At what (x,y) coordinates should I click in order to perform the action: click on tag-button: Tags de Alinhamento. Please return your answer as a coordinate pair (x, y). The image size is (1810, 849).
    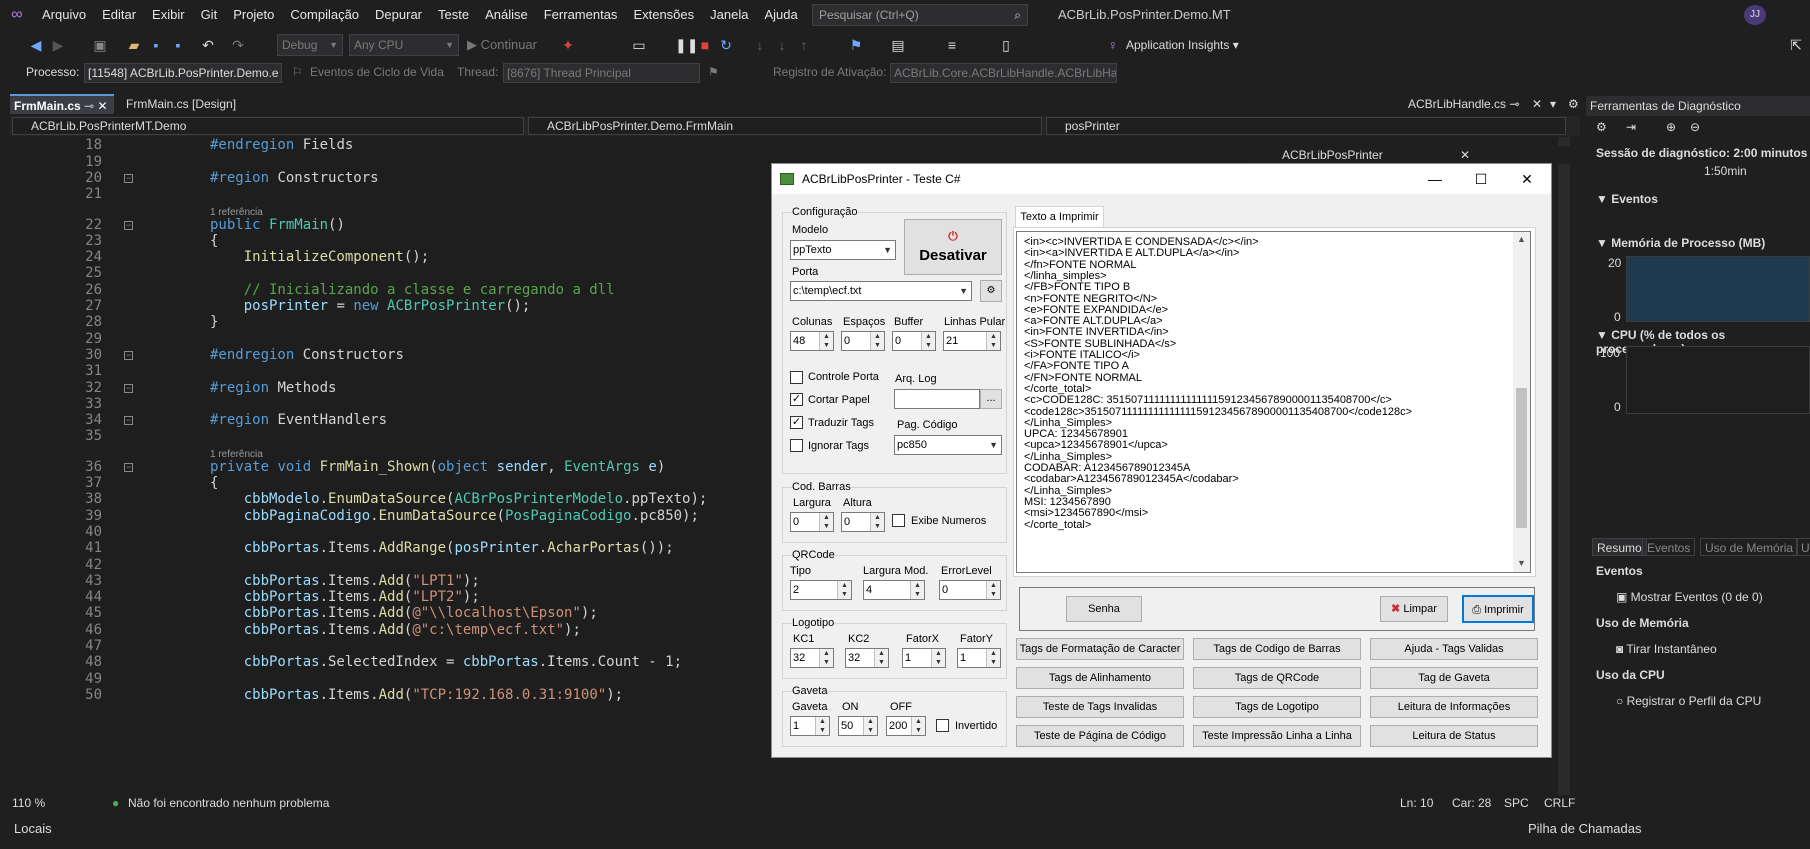
    Looking at the image, I should click on (1100, 678).